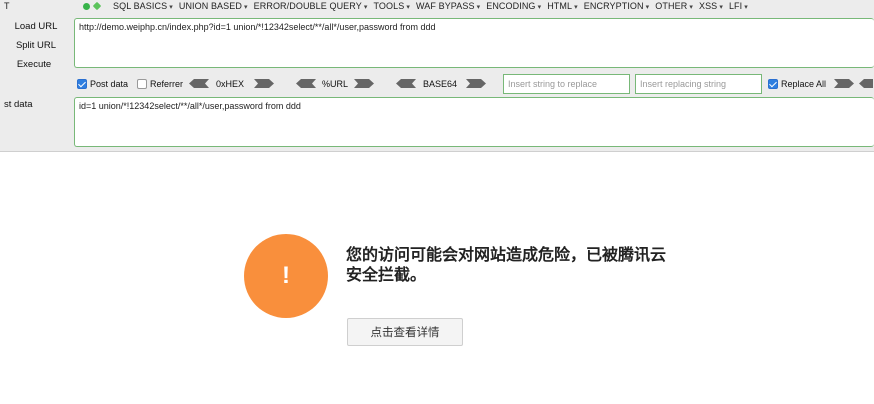 This screenshot has height=404, width=874. I want to click on menubar-indicators, so click(93, 7).